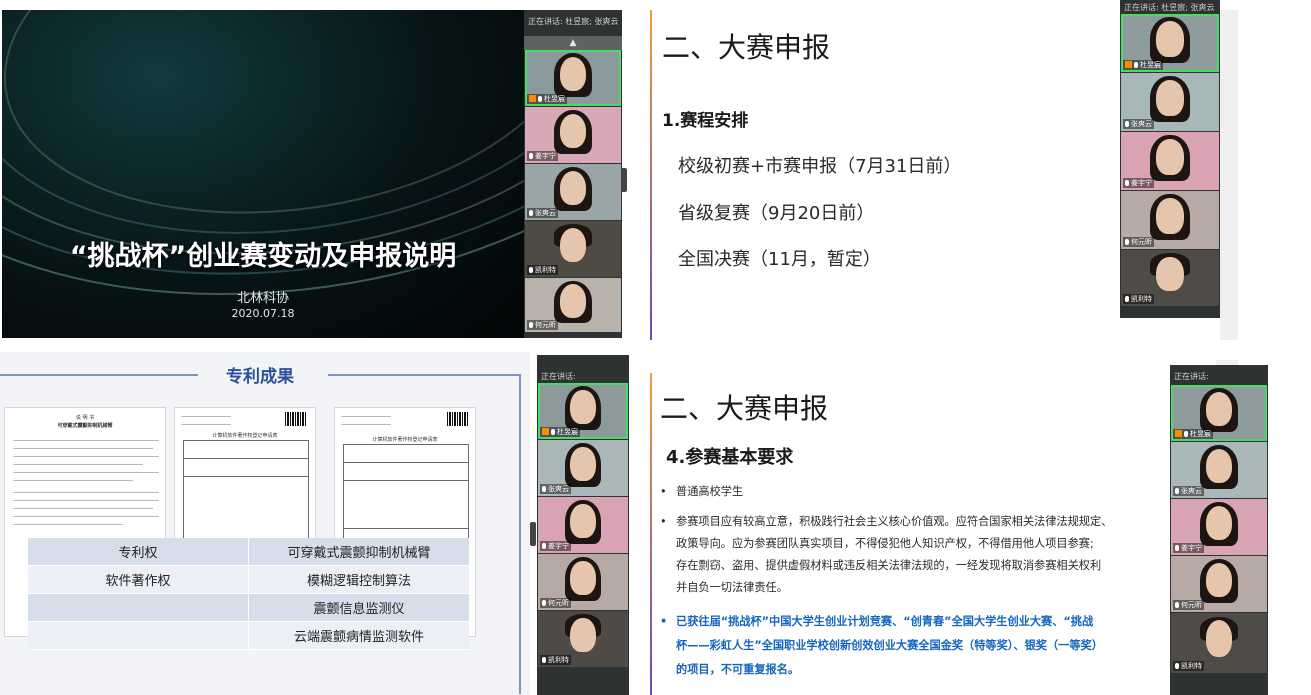 This screenshot has width=1311, height=695. What do you see at coordinates (776, 213) in the screenshot?
I see `schedule-item: 省级复赛（9月20日前）` at bounding box center [776, 213].